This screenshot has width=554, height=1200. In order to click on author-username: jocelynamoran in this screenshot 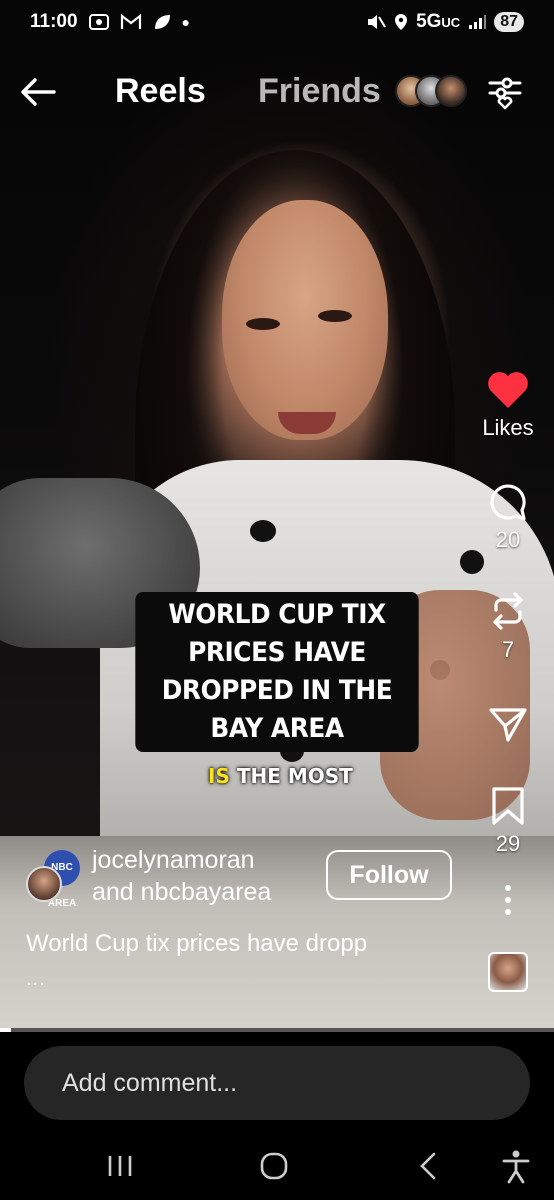, I will do `click(173, 860)`.